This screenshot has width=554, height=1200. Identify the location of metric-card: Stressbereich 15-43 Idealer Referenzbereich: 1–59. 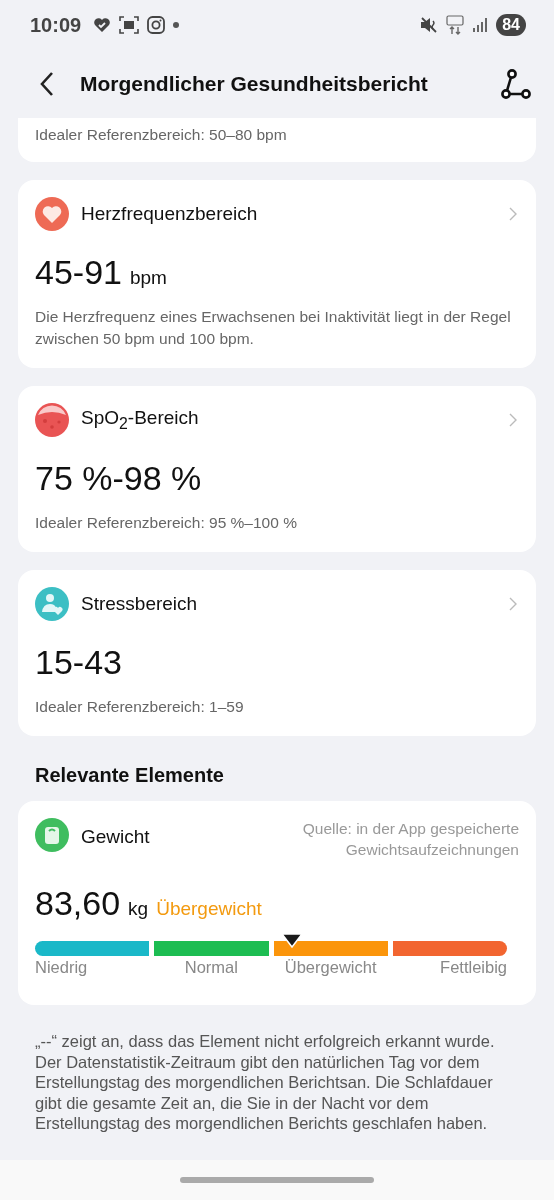
(277, 653).